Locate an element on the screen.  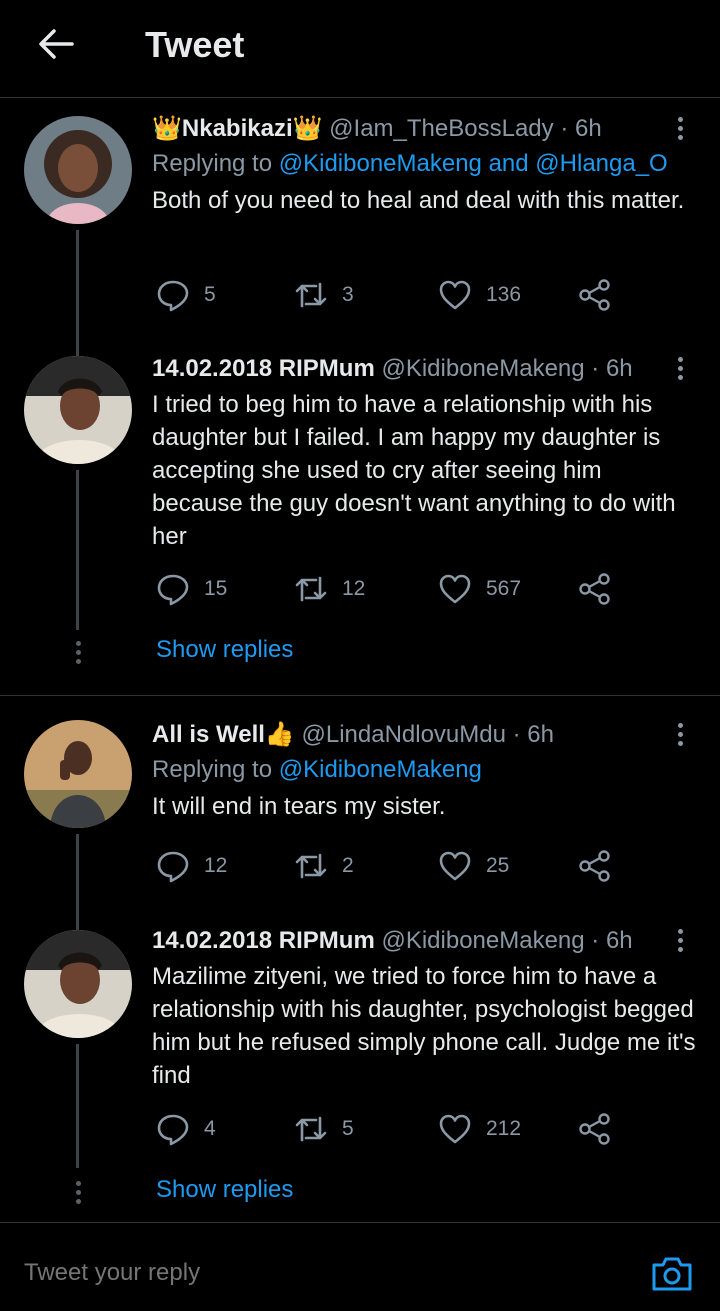
reply-button: 12 is located at coordinates (191, 866).